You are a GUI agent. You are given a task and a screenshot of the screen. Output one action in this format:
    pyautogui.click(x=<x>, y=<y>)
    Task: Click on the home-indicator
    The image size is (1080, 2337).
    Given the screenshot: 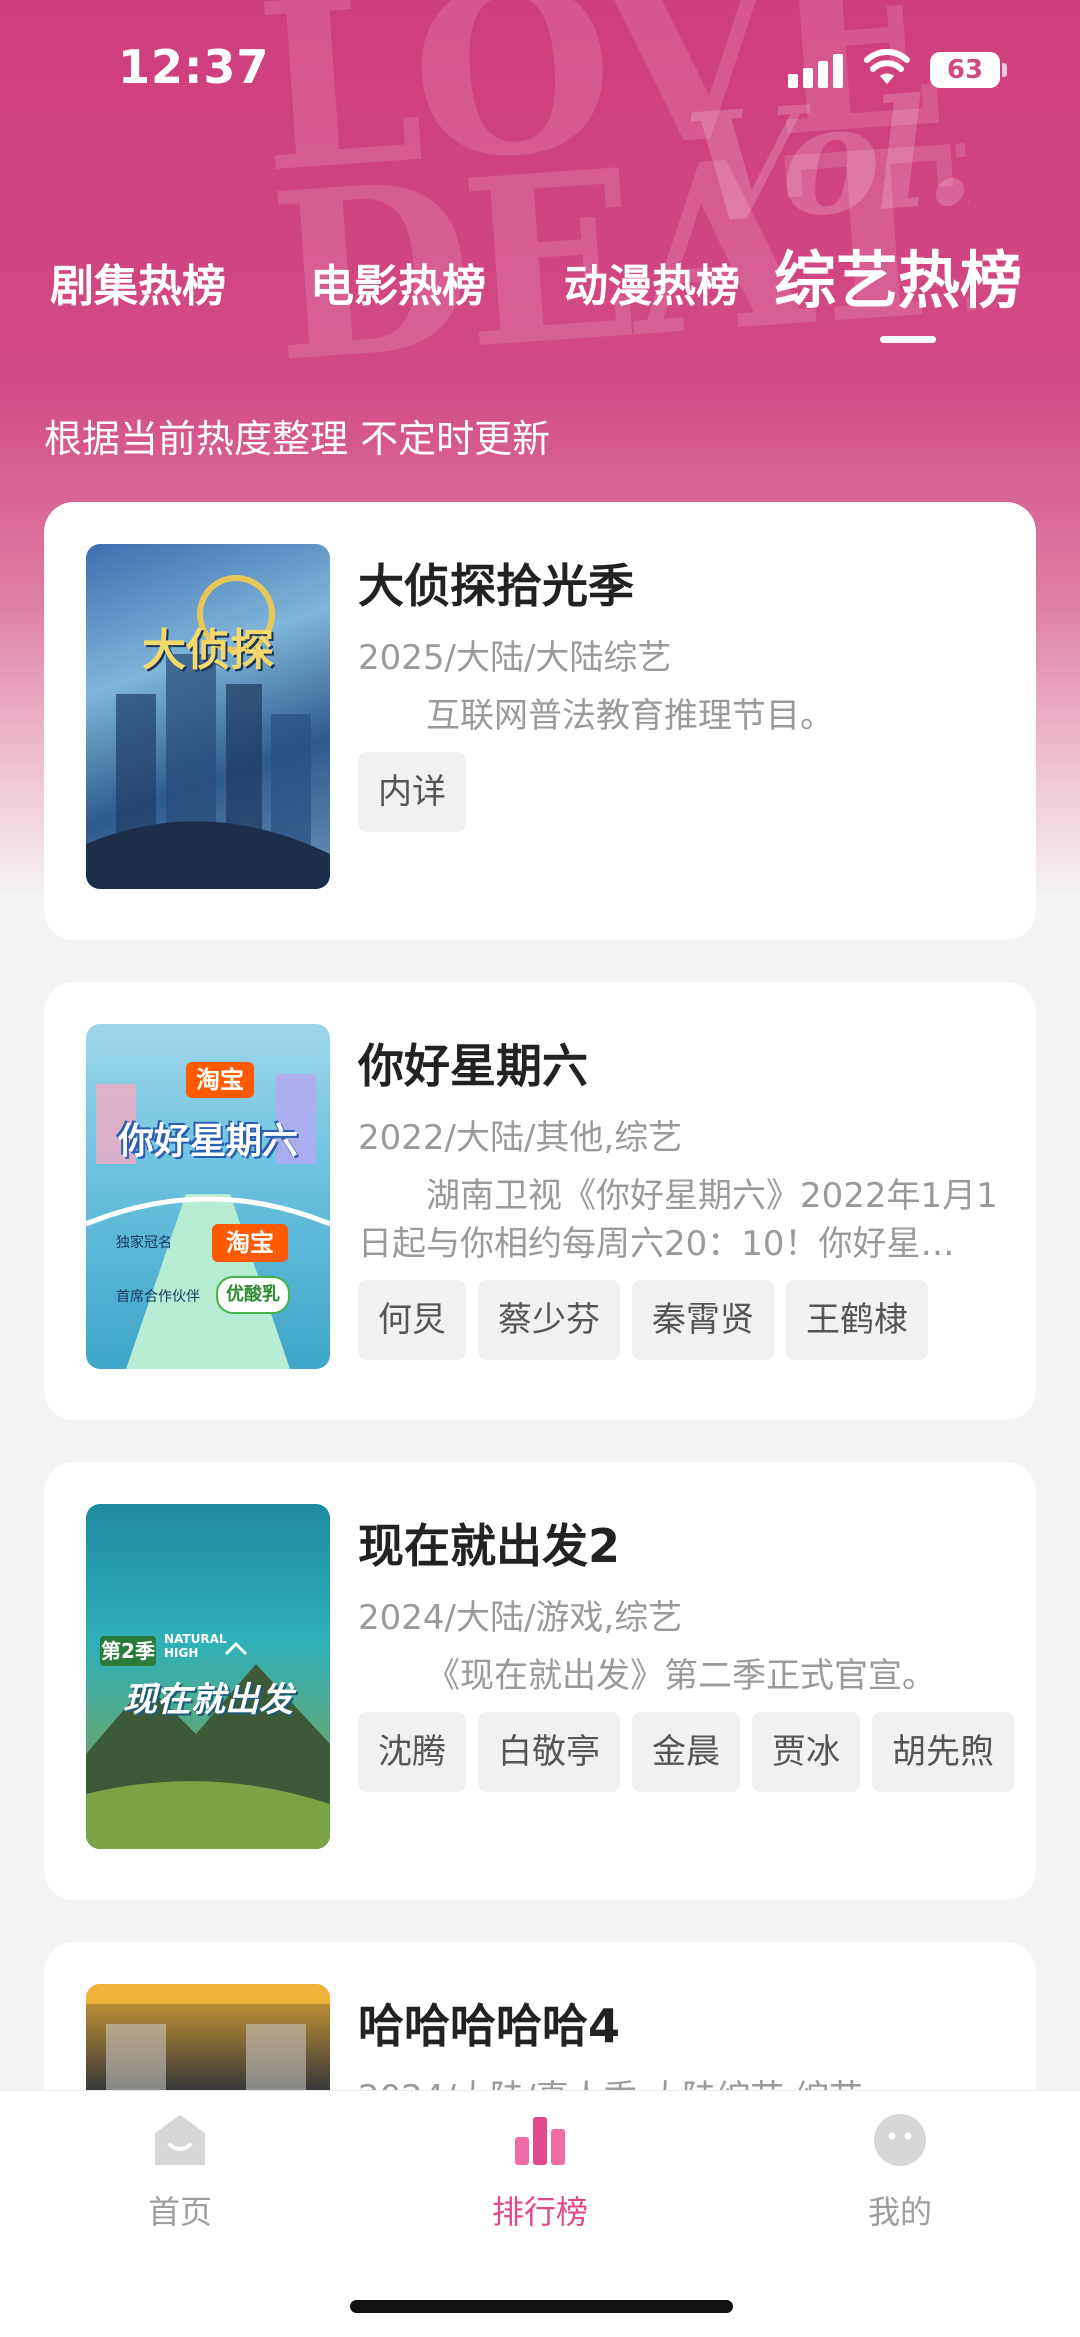 What is the action you would take?
    pyautogui.click(x=541, y=2306)
    